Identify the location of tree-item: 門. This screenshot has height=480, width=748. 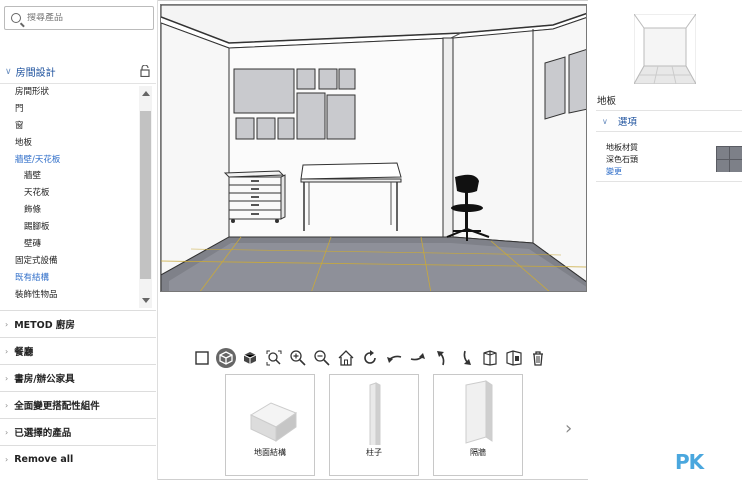
(70, 109).